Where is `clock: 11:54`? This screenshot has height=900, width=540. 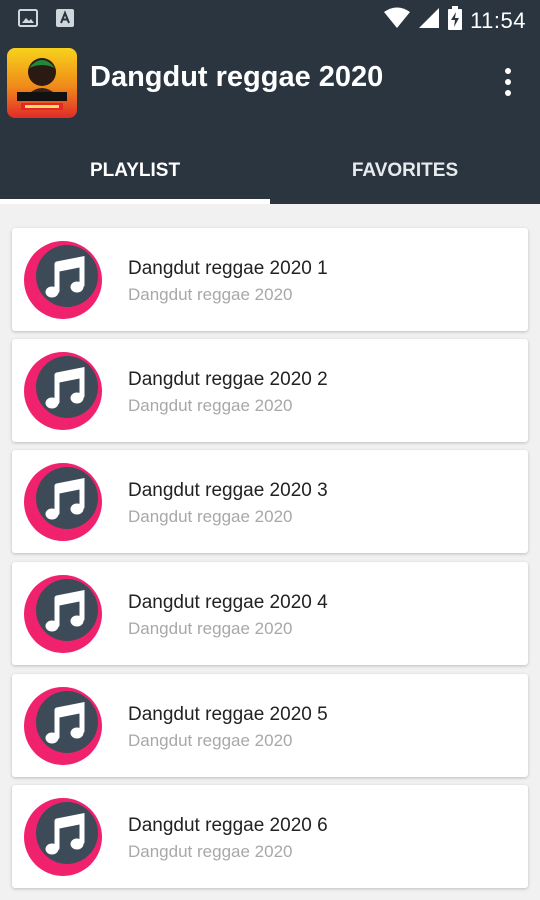 clock: 11:54 is located at coordinates (498, 20).